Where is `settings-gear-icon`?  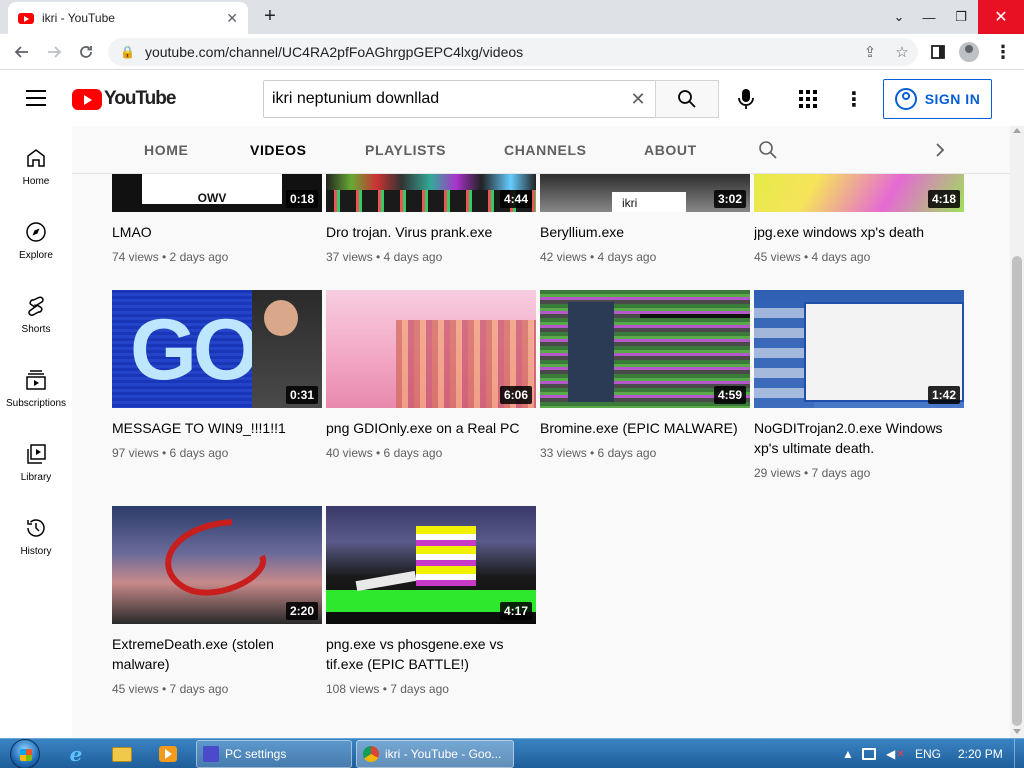
settings-gear-icon is located at coordinates (211, 754).